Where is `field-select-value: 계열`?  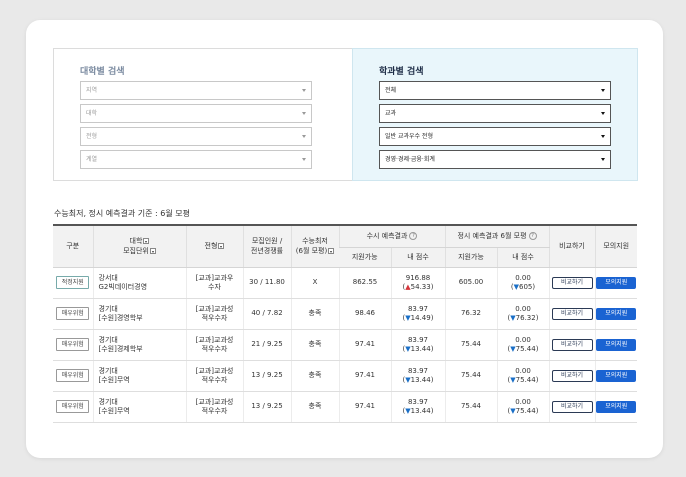
field-select-value: 계열 is located at coordinates (92, 159).